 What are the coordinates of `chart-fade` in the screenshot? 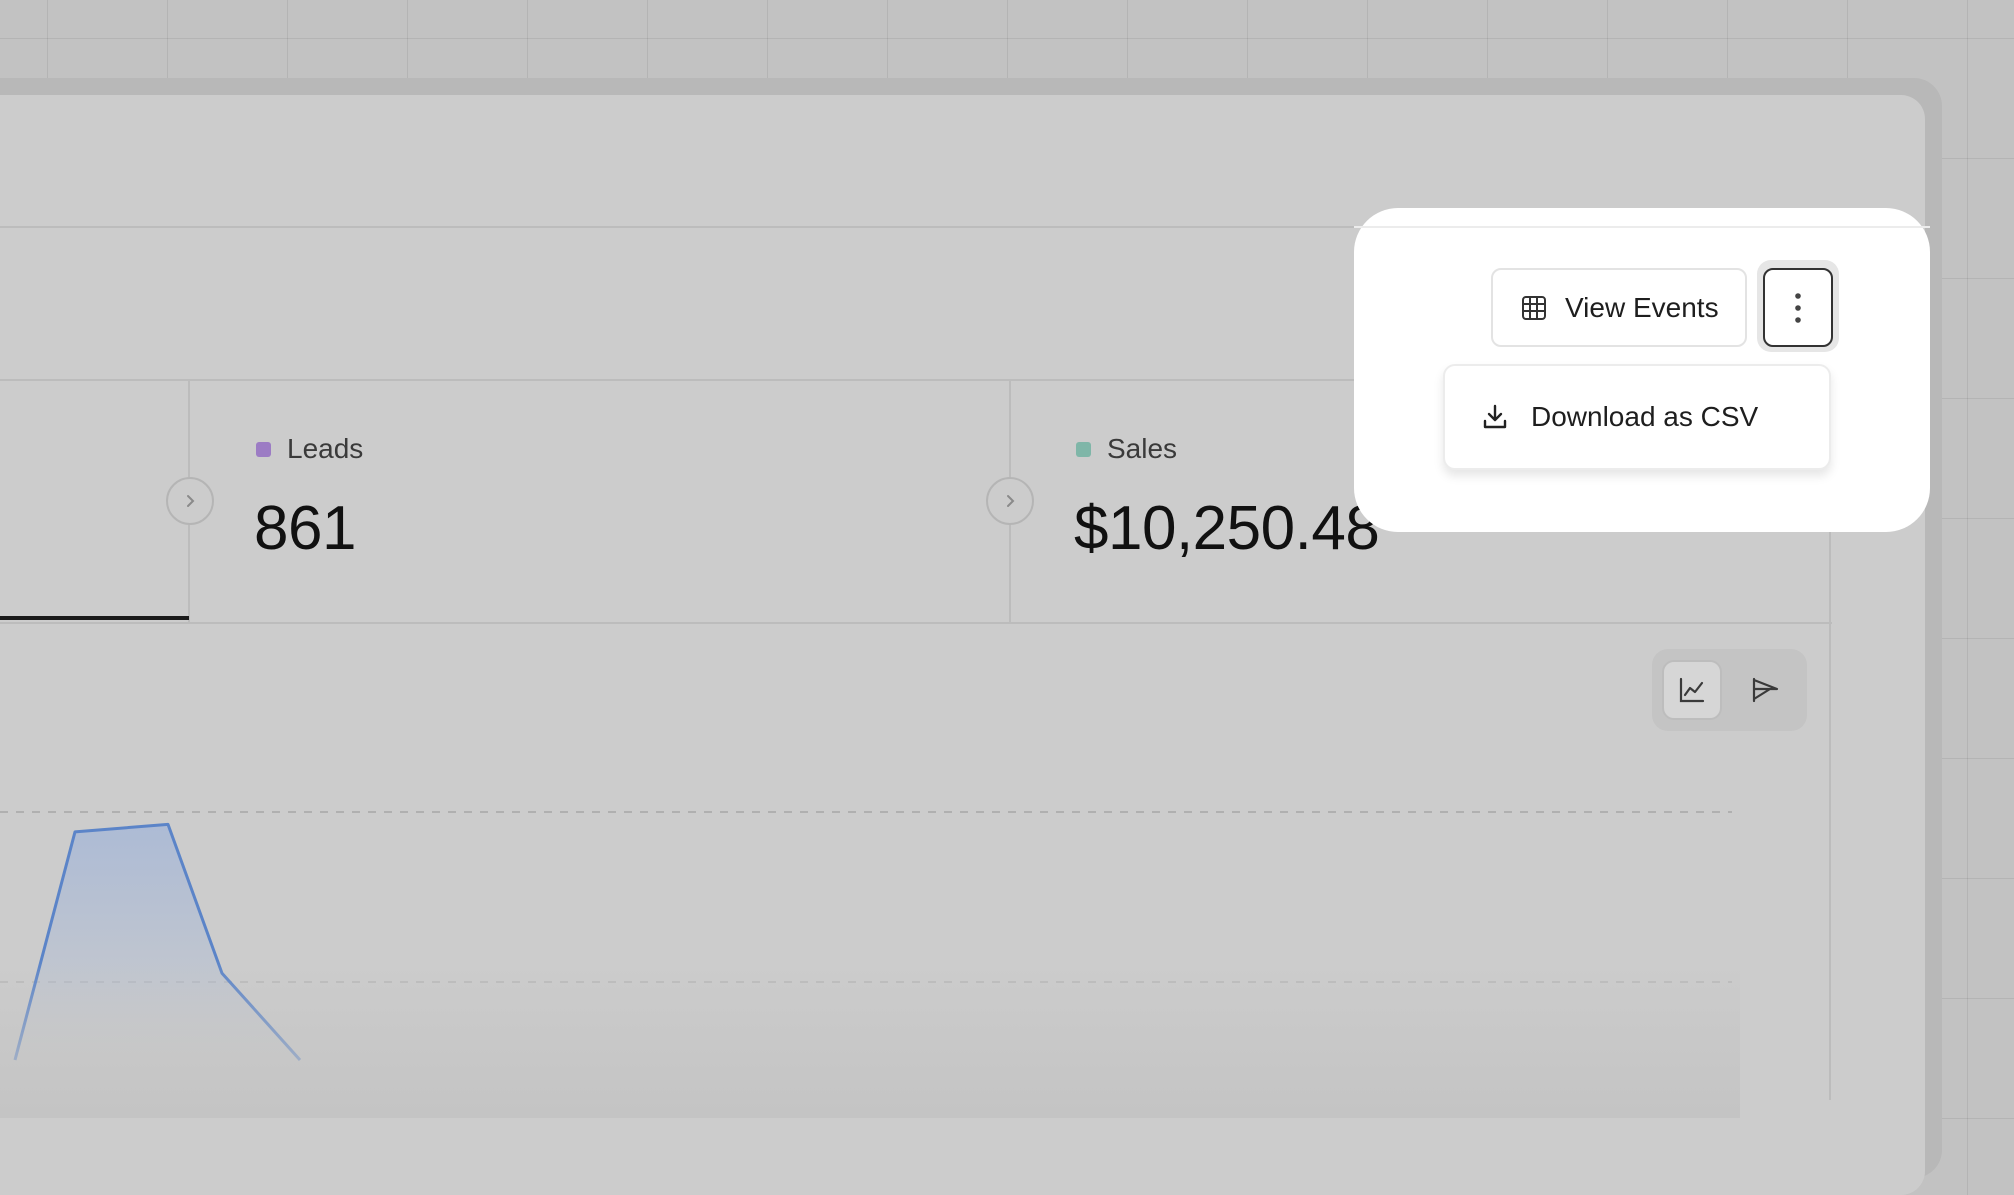 It's located at (870, 1039).